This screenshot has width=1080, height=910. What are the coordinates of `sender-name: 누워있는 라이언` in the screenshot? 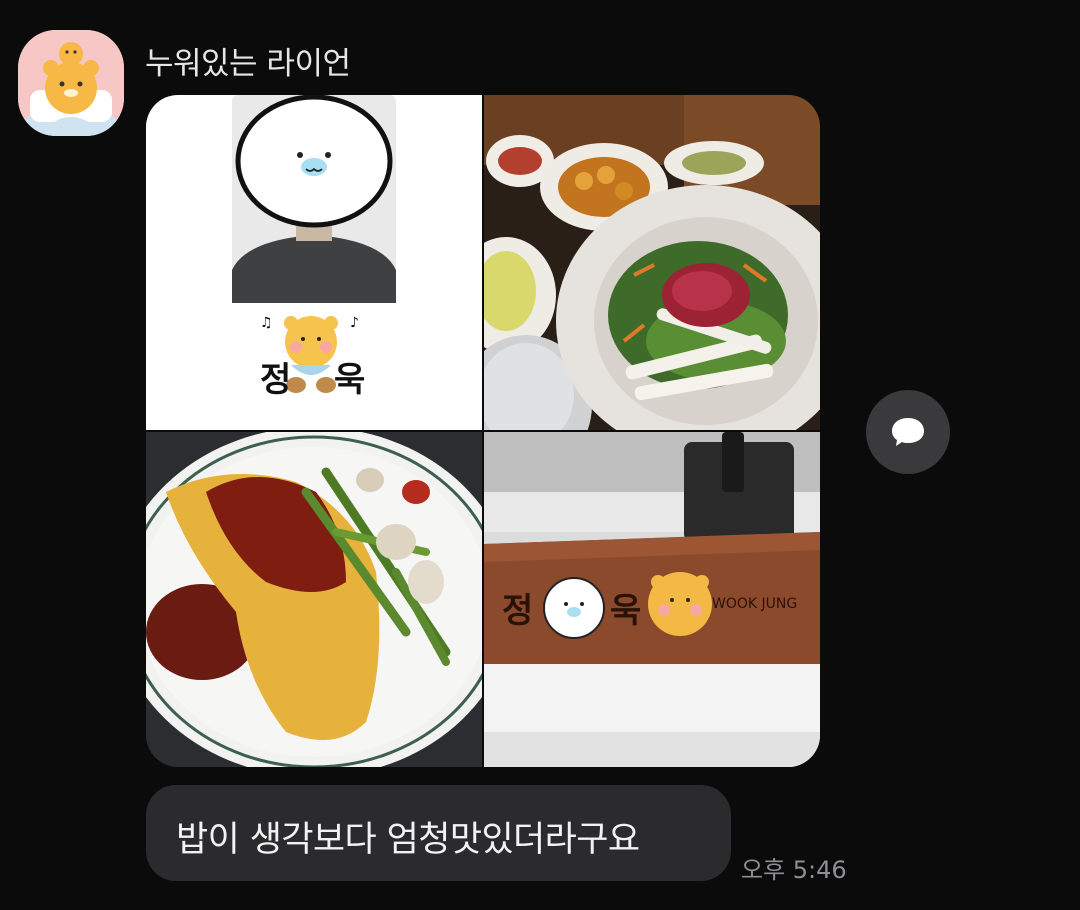 It's located at (248, 64).